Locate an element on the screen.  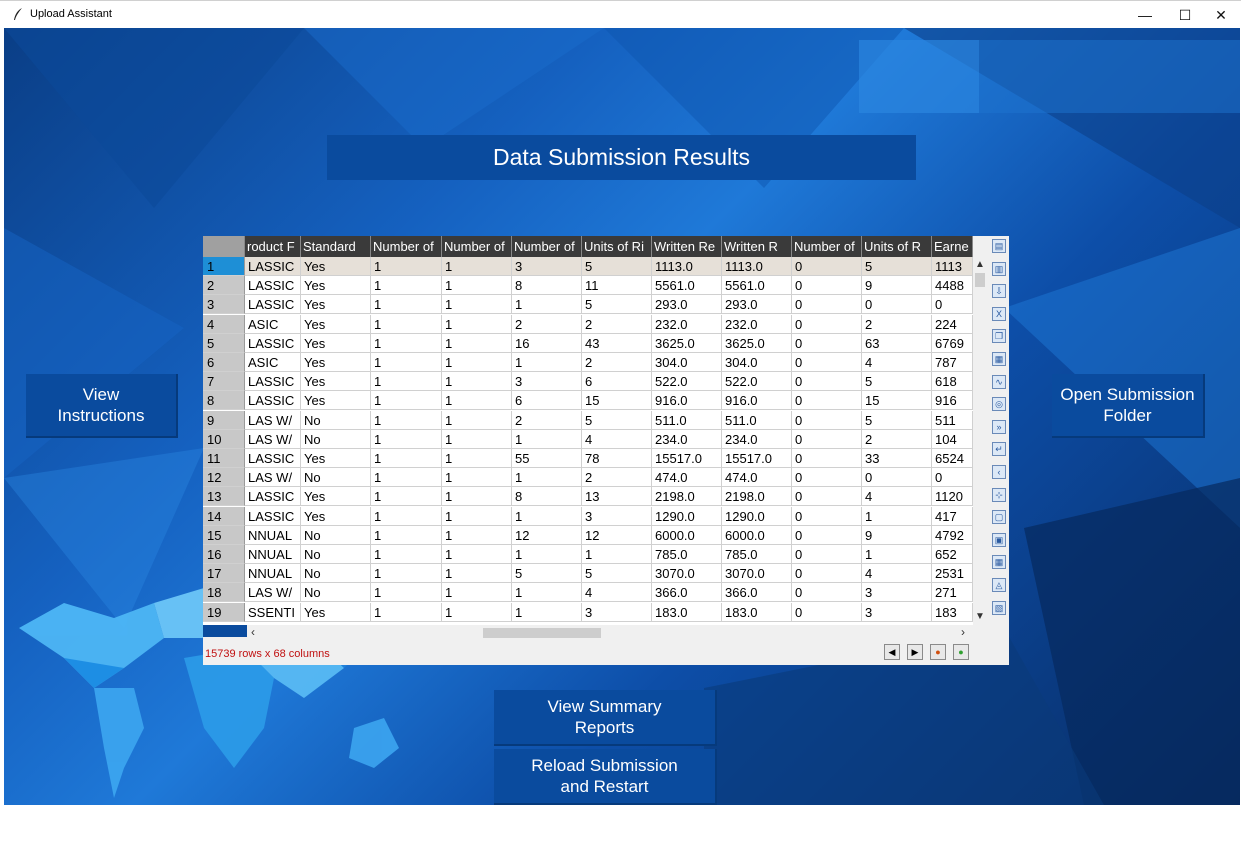
row-number: 18 is located at coordinates (224, 593).